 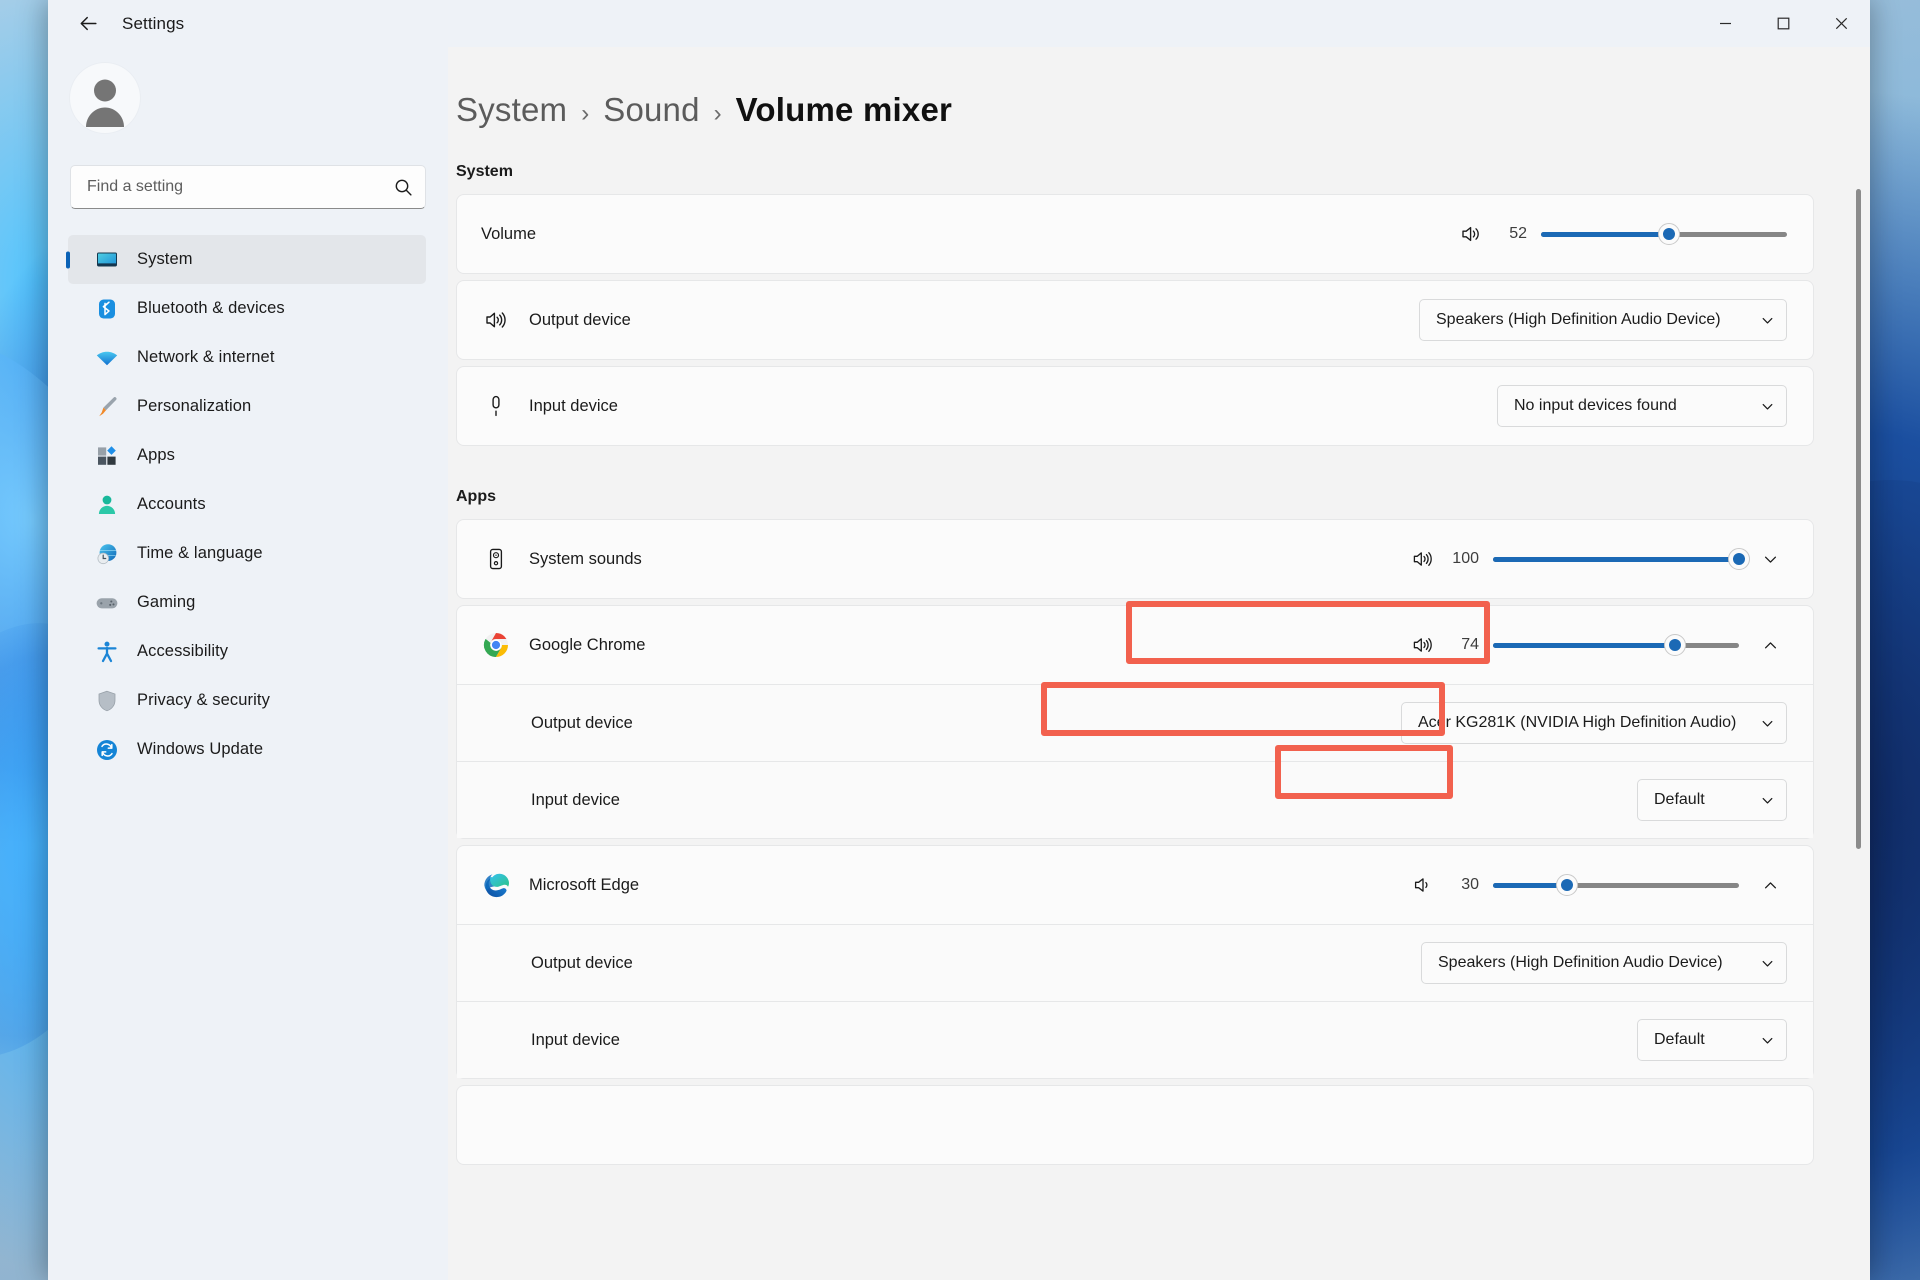 I want to click on app-volume-slider-group: 30, so click(x=1599, y=885).